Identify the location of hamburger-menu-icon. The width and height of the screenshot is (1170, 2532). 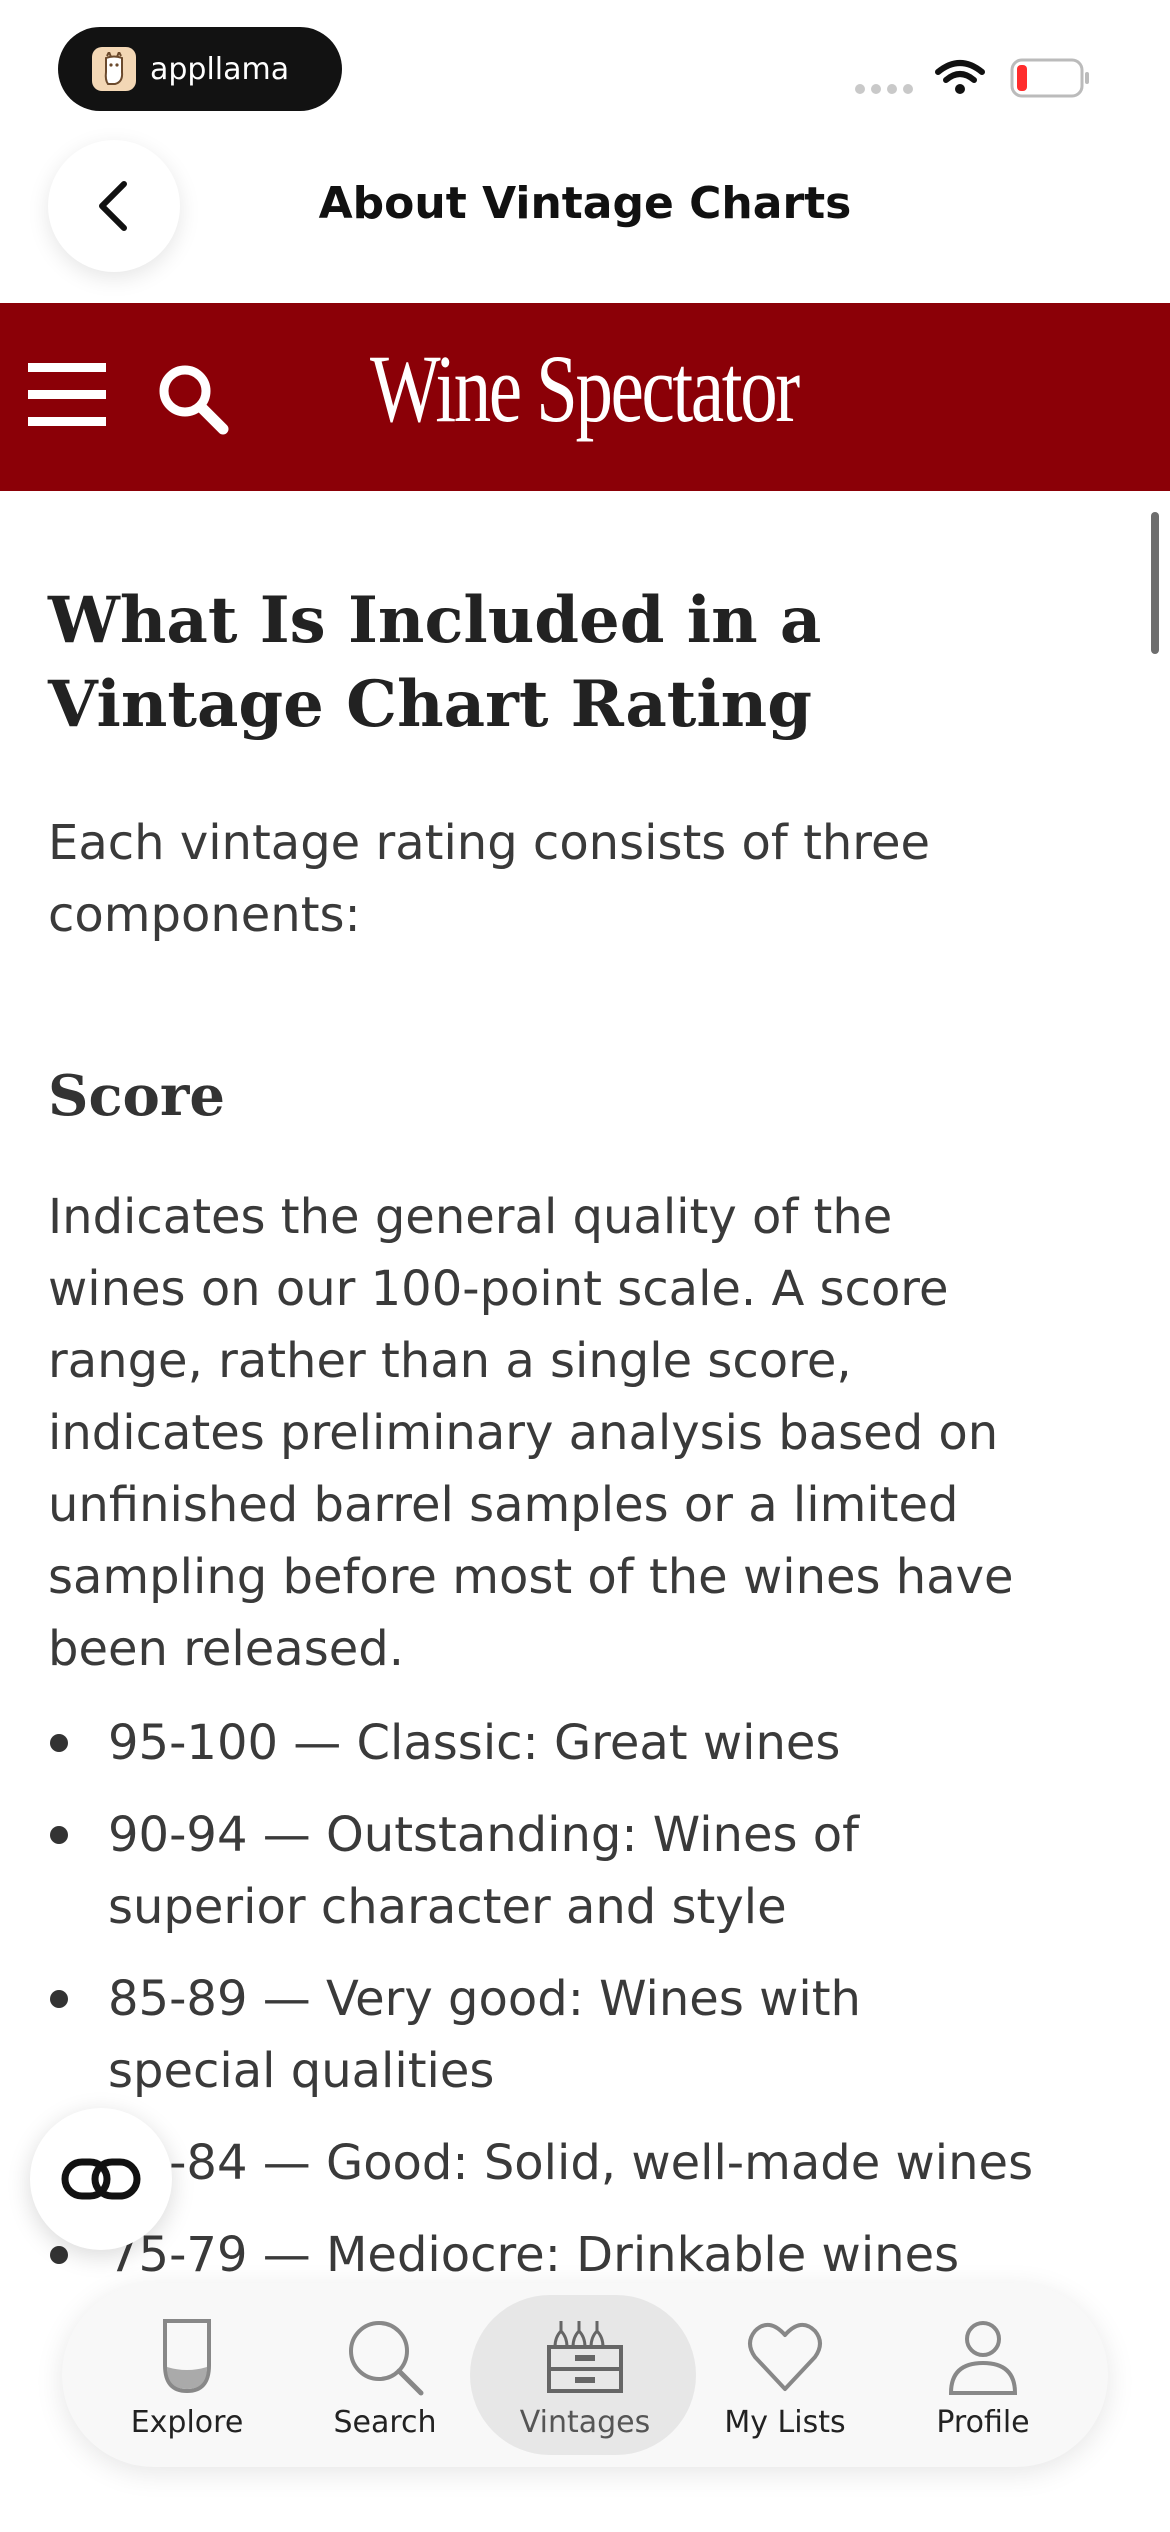
(67, 395).